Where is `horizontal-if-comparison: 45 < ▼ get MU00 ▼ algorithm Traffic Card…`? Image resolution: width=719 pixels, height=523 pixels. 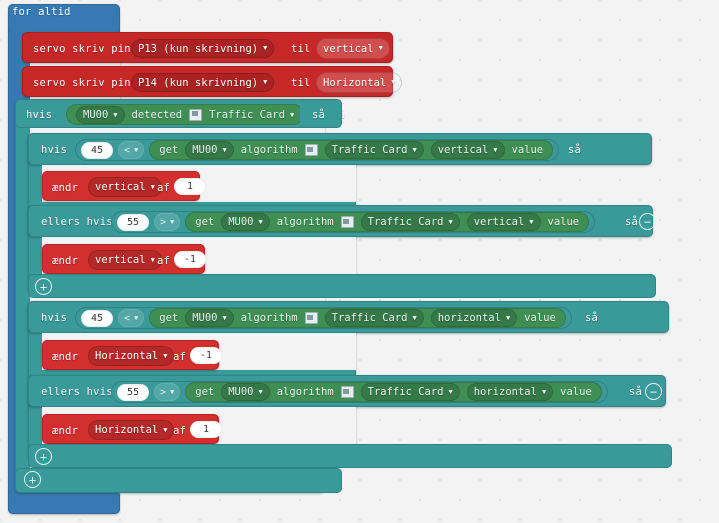 horizontal-if-comparison: 45 < ▼ get MU00 ▼ algorithm Traffic Card… is located at coordinates (323, 318).